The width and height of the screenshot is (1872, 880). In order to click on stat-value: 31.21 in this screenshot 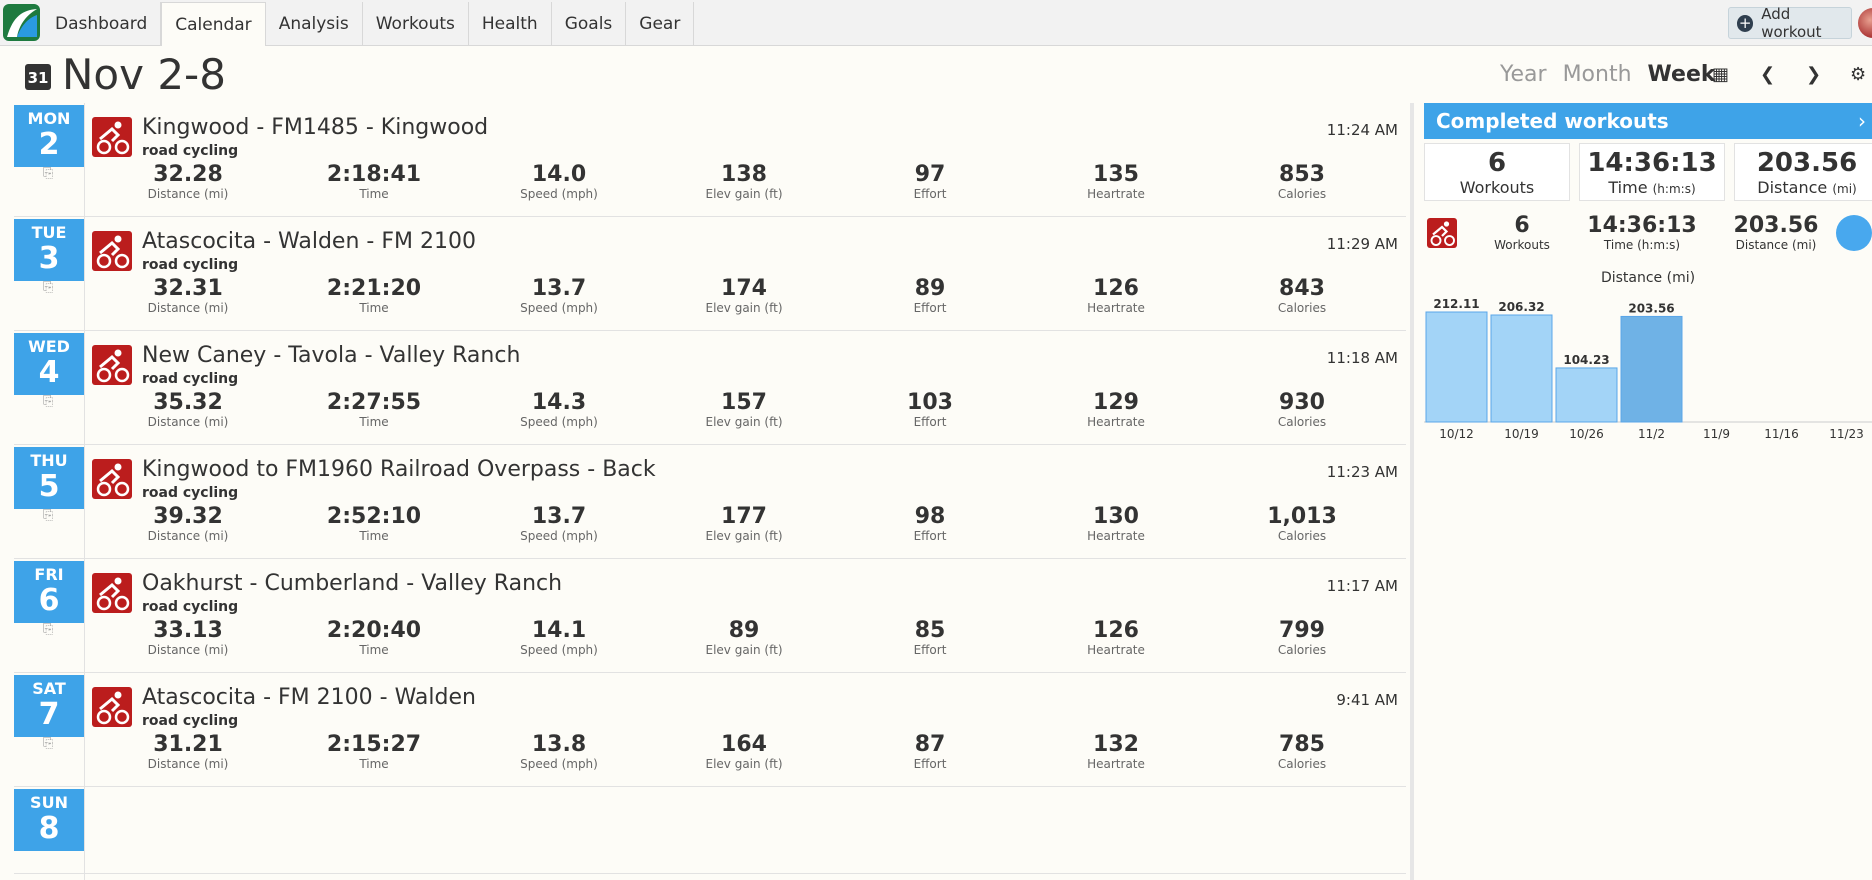, I will do `click(188, 744)`.